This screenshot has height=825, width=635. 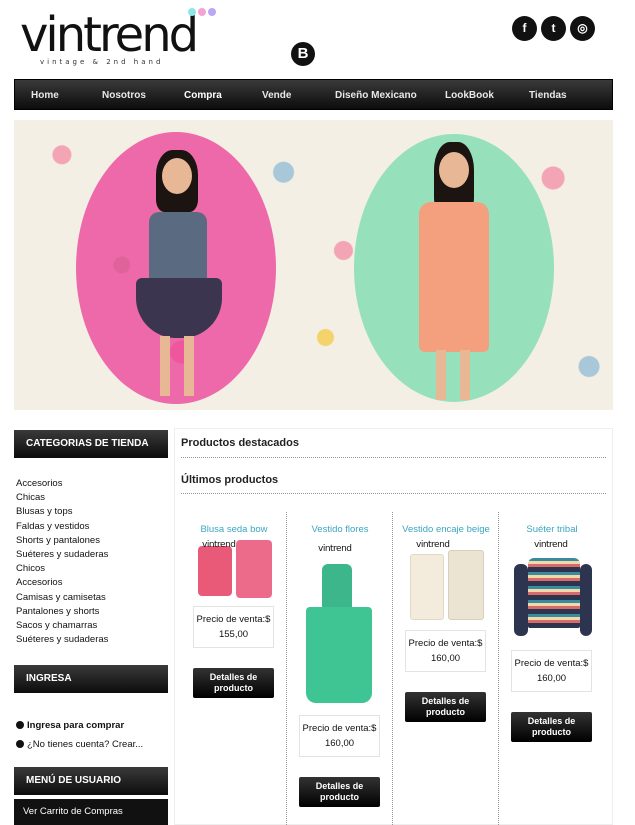 What do you see at coordinates (62, 541) in the screenshot?
I see `category-item: Shorts y pantalones` at bounding box center [62, 541].